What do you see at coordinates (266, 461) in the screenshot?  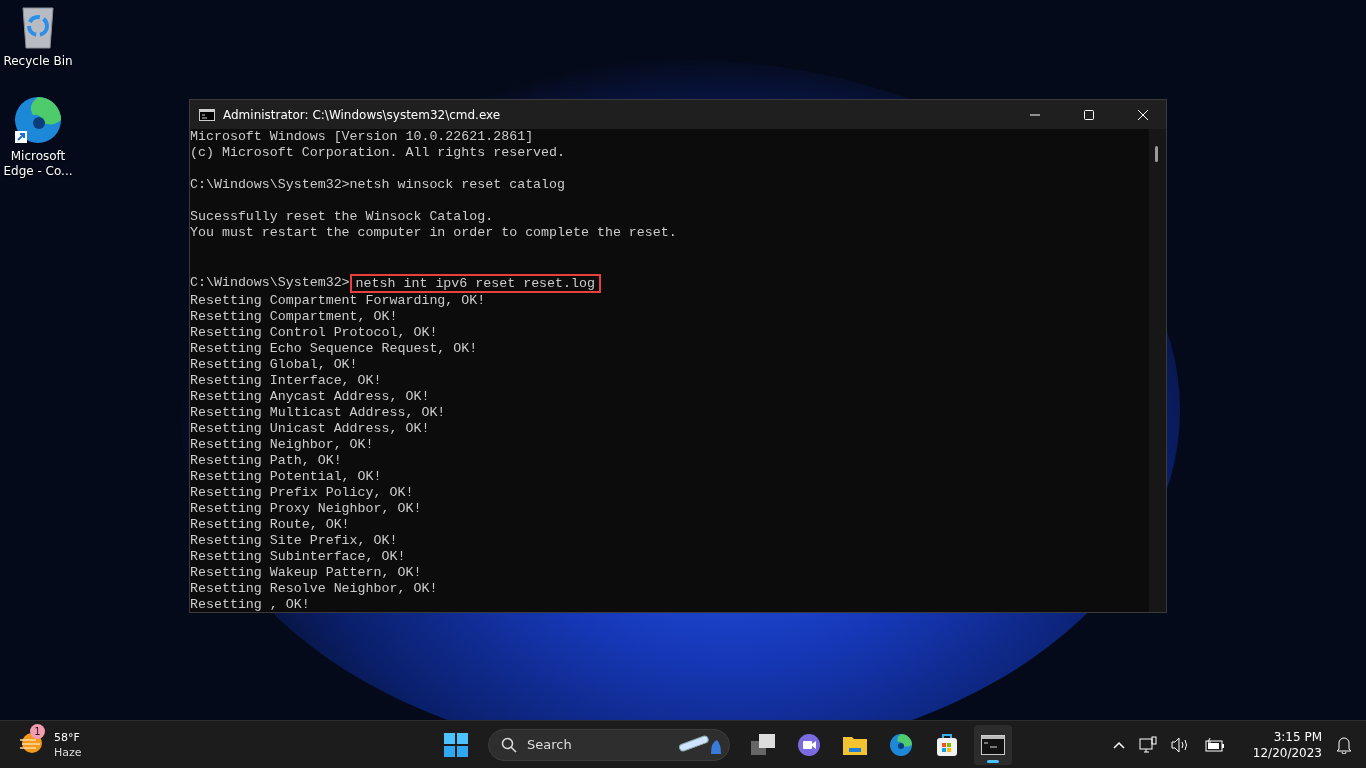 I see `console-output-line: Resetting Path, OK!` at bounding box center [266, 461].